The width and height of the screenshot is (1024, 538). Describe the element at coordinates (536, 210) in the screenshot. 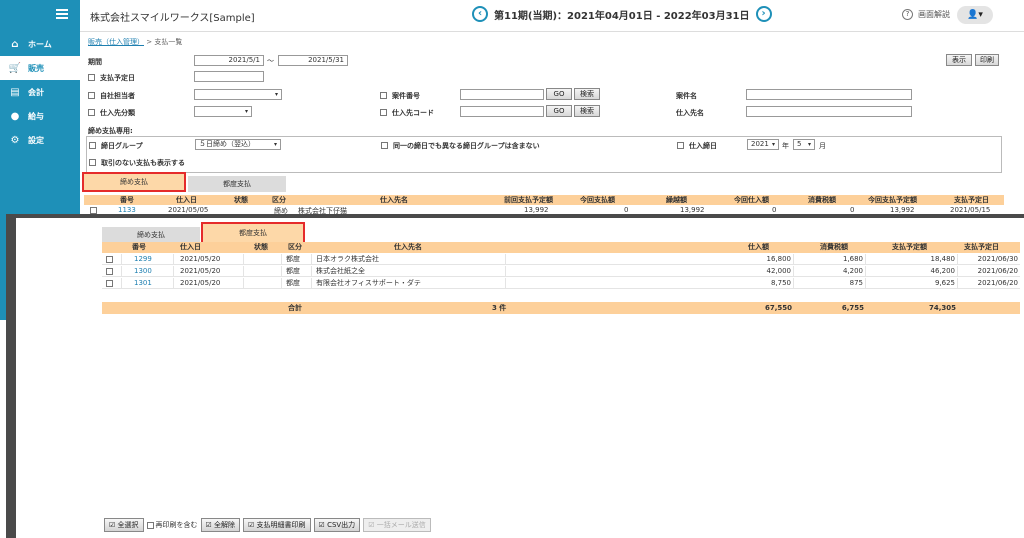

I see `row-prev-amount: 13,992` at that location.